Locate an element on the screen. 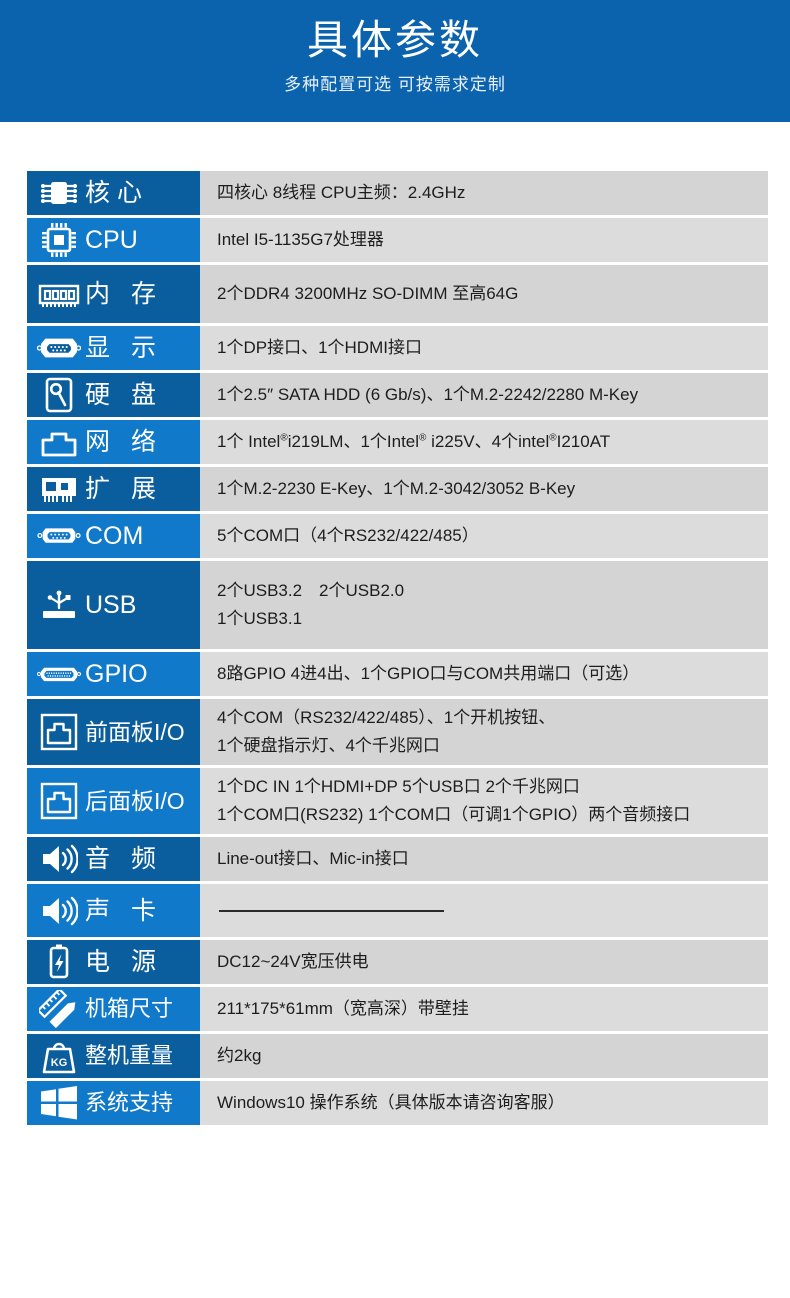  spec-label-cell: 机箱尺寸 is located at coordinates (113, 1009).